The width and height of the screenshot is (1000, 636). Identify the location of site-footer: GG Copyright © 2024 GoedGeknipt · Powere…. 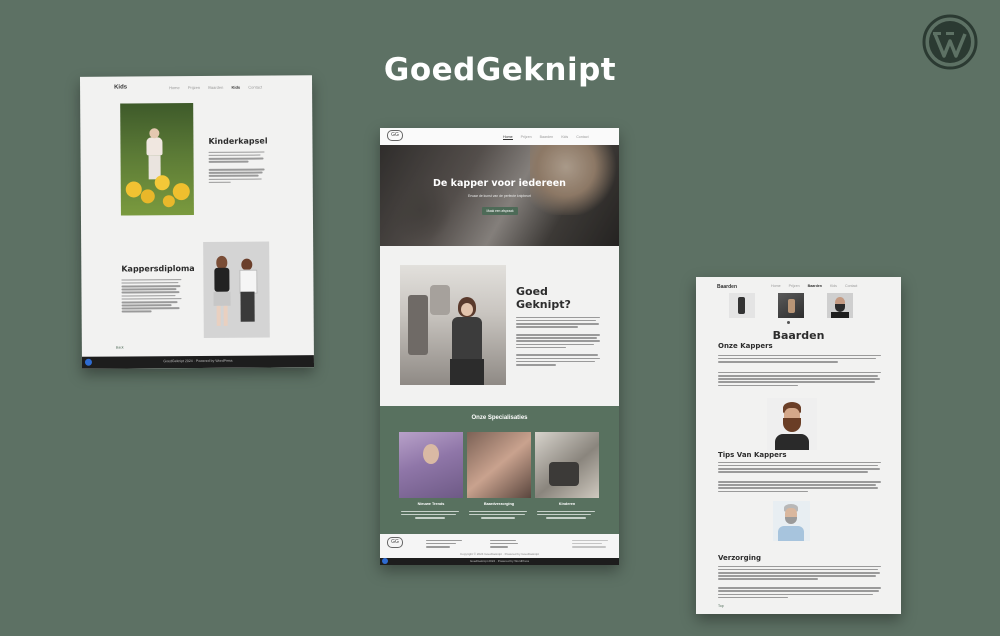
(499, 546).